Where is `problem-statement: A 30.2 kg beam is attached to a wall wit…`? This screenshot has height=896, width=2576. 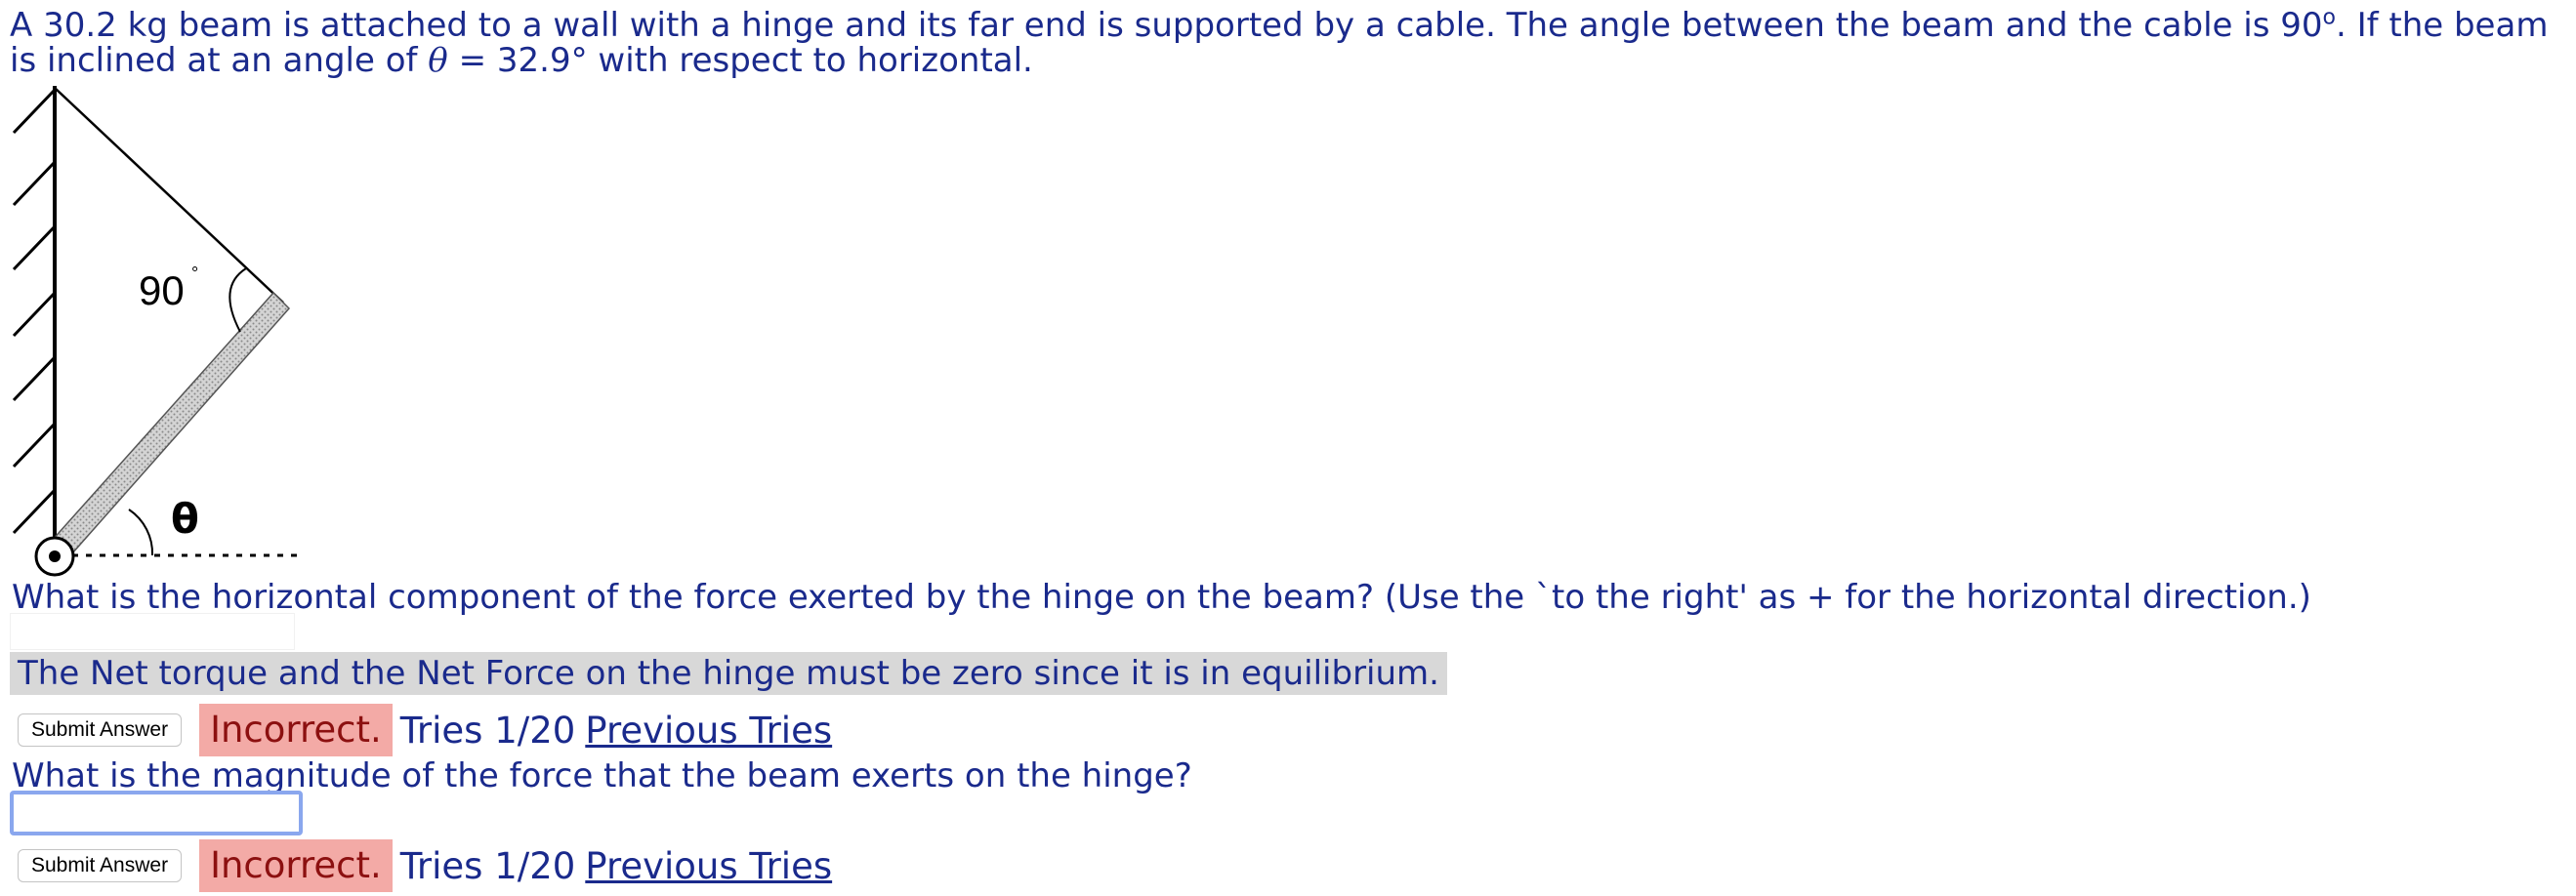
problem-statement: A 30.2 kg beam is attached to a wall wit… is located at coordinates (1289, 42).